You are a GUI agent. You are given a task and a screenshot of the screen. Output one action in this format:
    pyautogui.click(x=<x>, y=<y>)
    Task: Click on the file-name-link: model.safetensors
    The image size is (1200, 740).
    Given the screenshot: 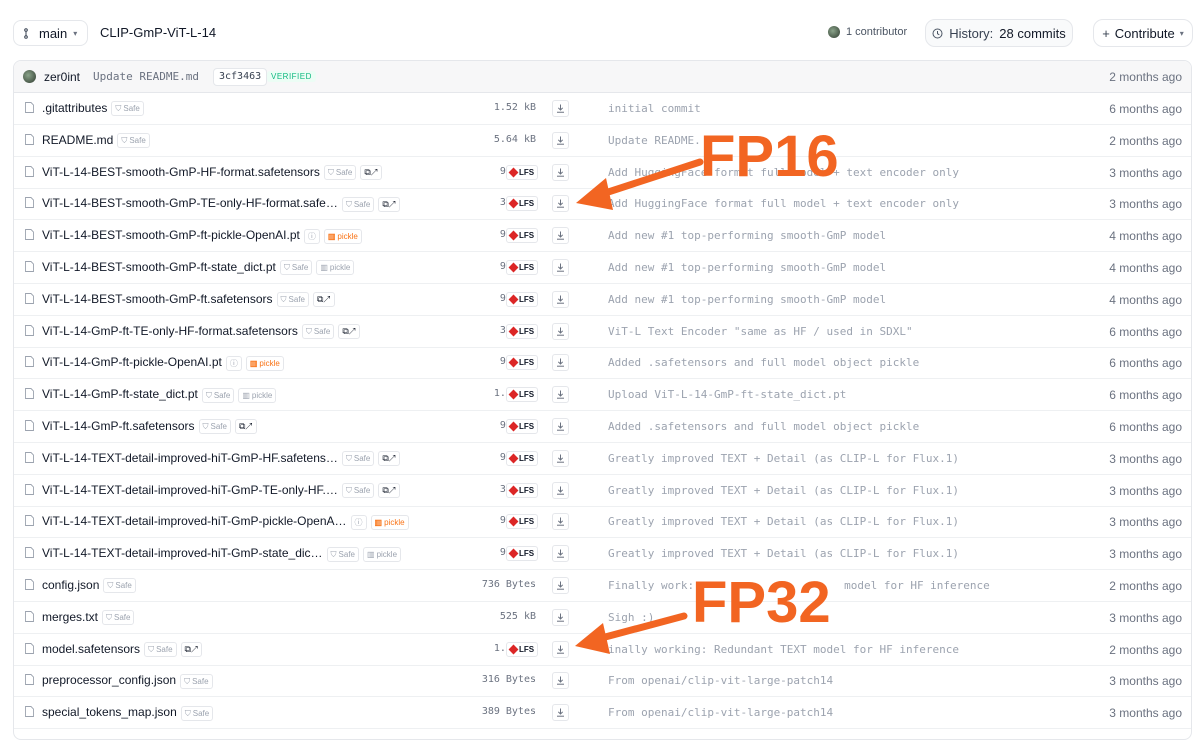 What is the action you would take?
    pyautogui.click(x=91, y=649)
    